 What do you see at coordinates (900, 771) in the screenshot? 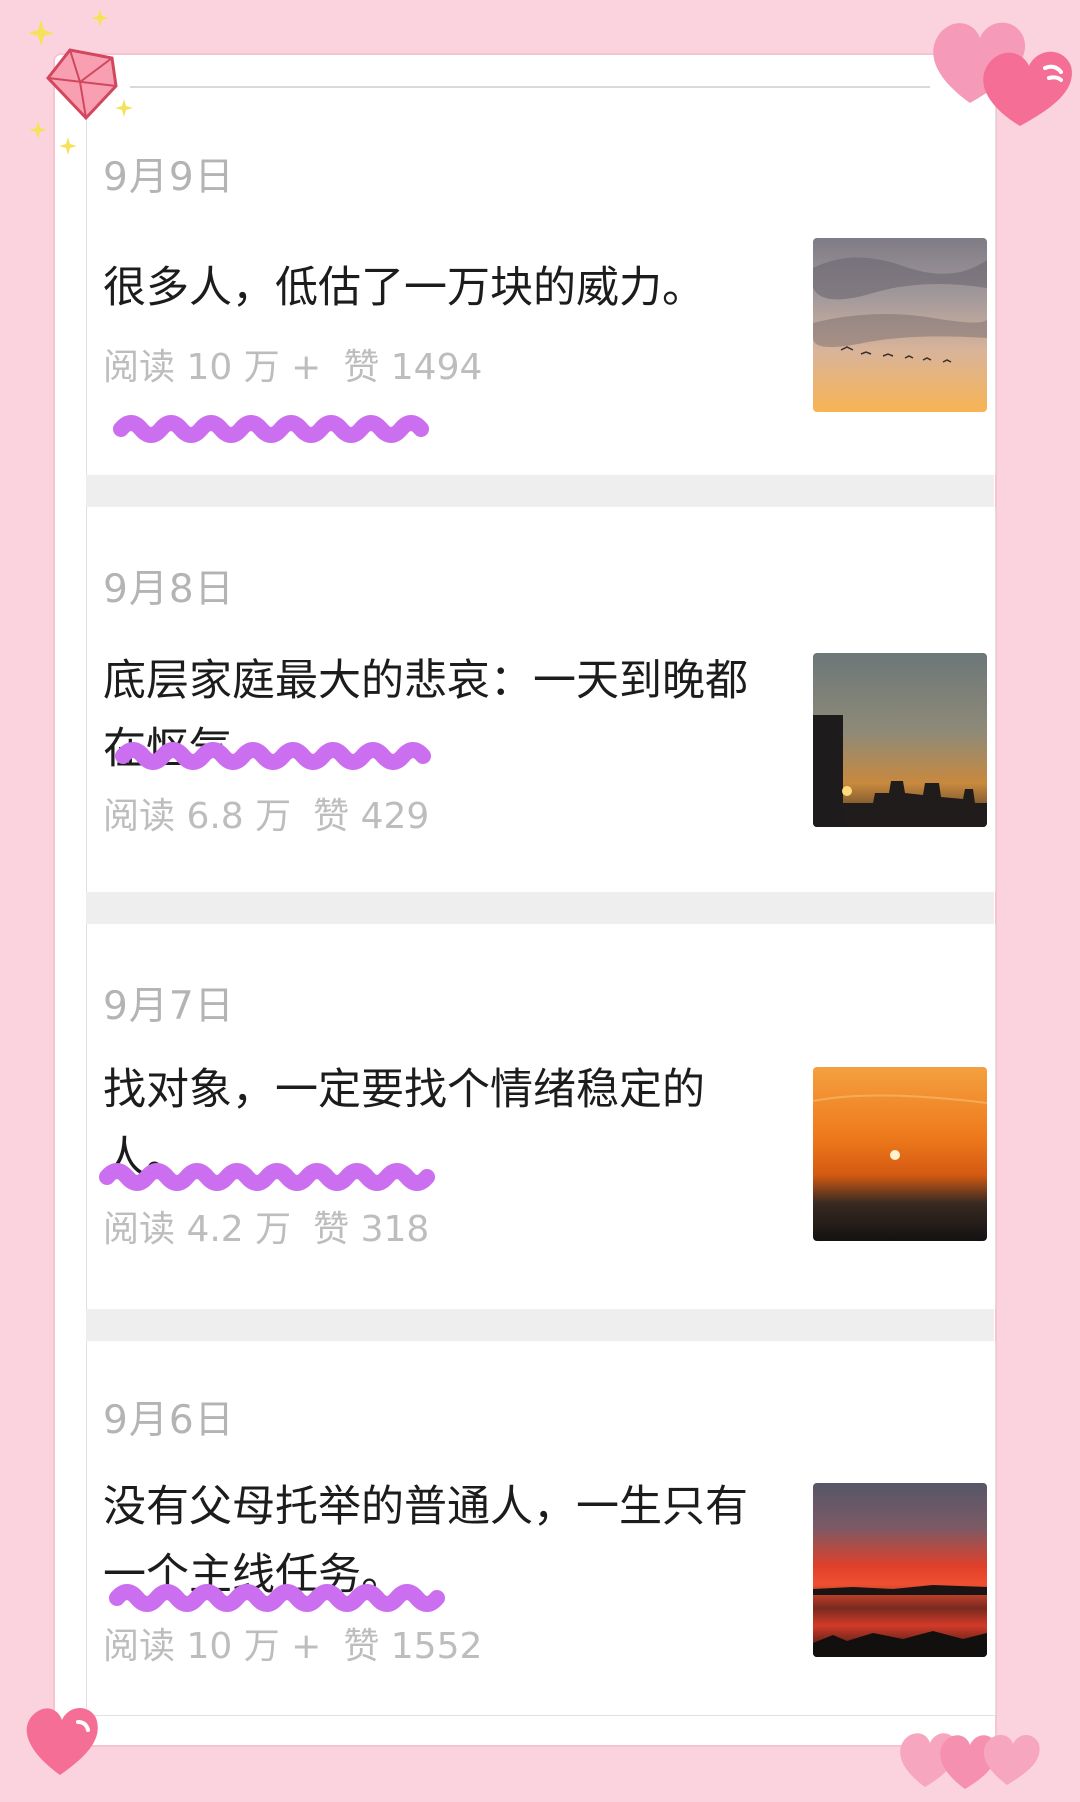
I see `skyline-icon` at bounding box center [900, 771].